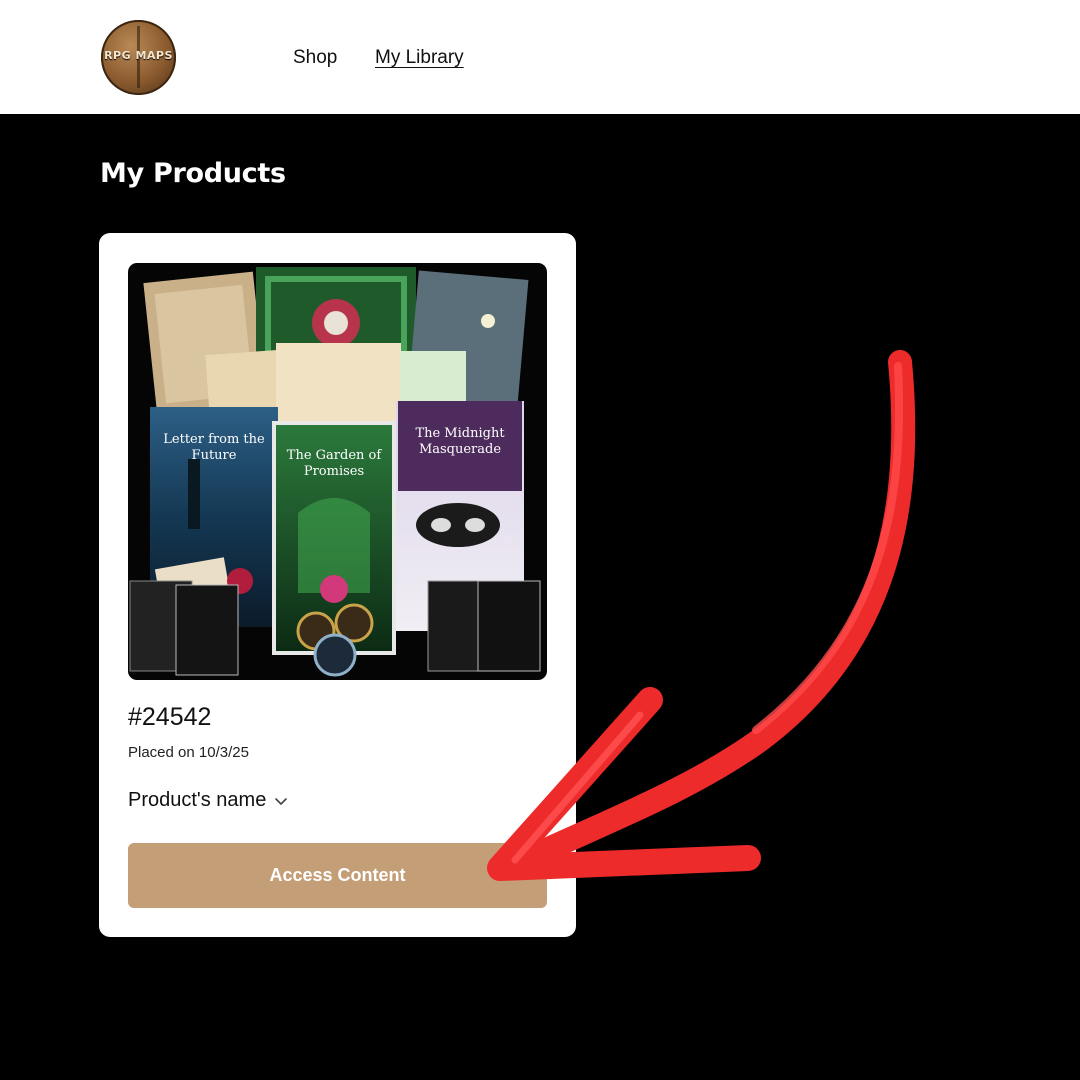  Describe the element at coordinates (334, 471) in the screenshot. I see `svg-text: Promises` at that location.